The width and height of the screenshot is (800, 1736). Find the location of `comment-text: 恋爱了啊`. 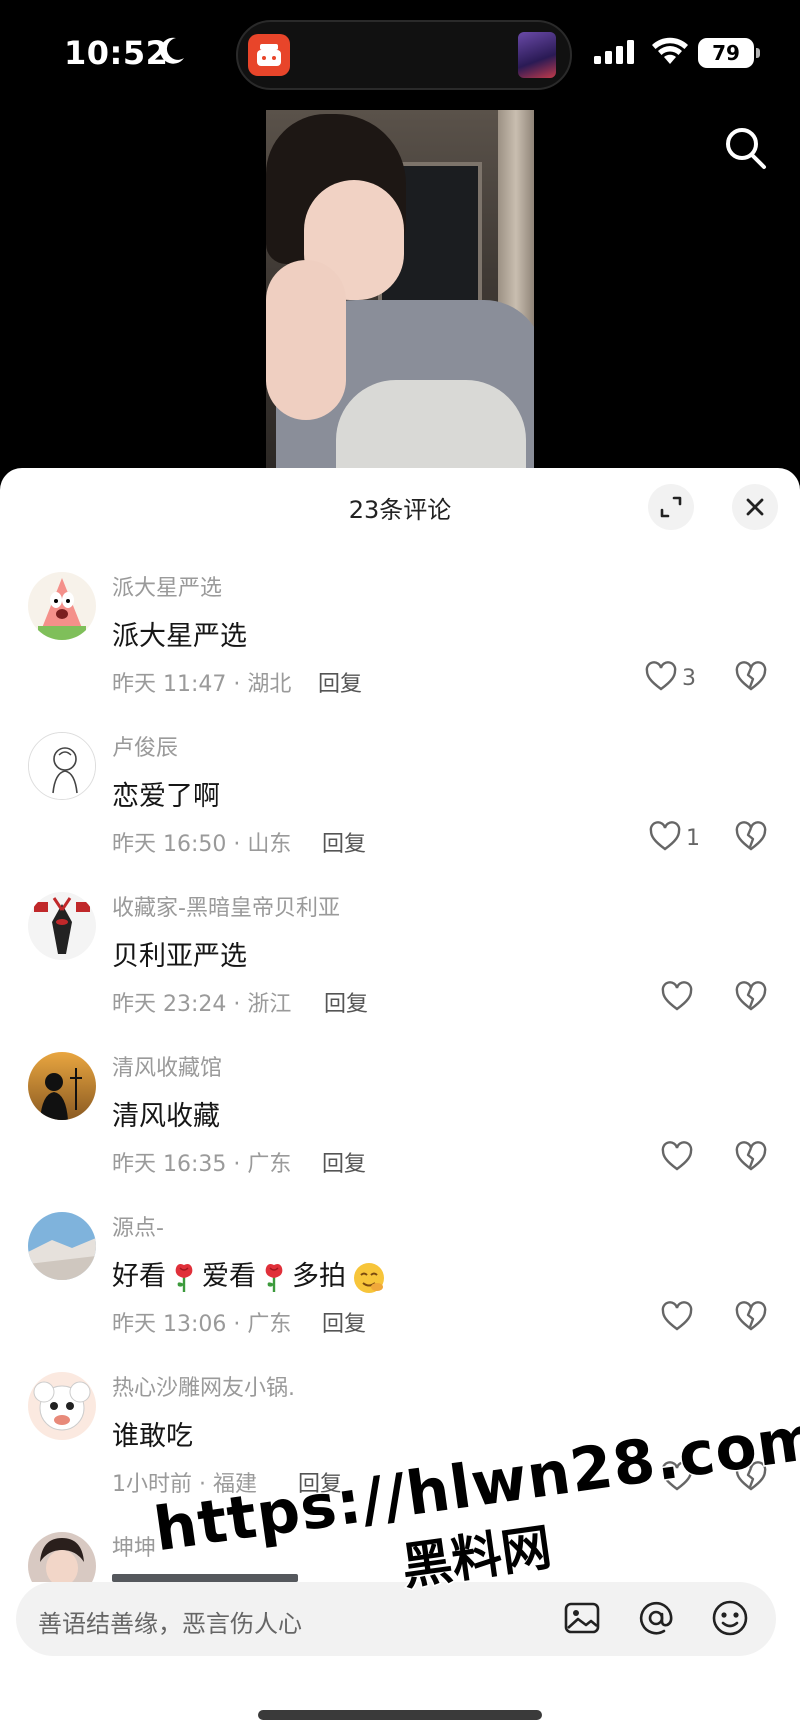

comment-text: 恋爱了啊 is located at coordinates (166, 796).